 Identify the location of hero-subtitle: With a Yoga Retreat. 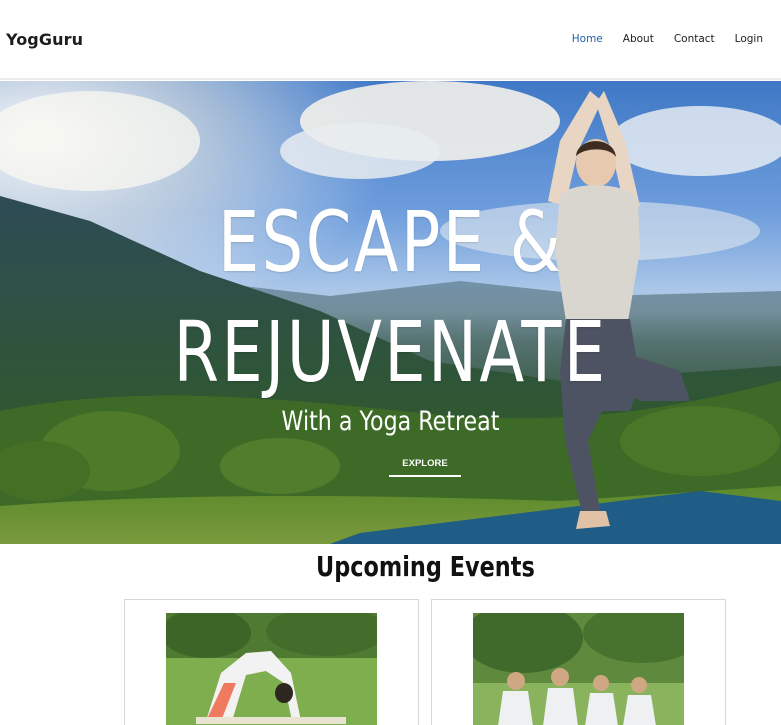
(390, 421).